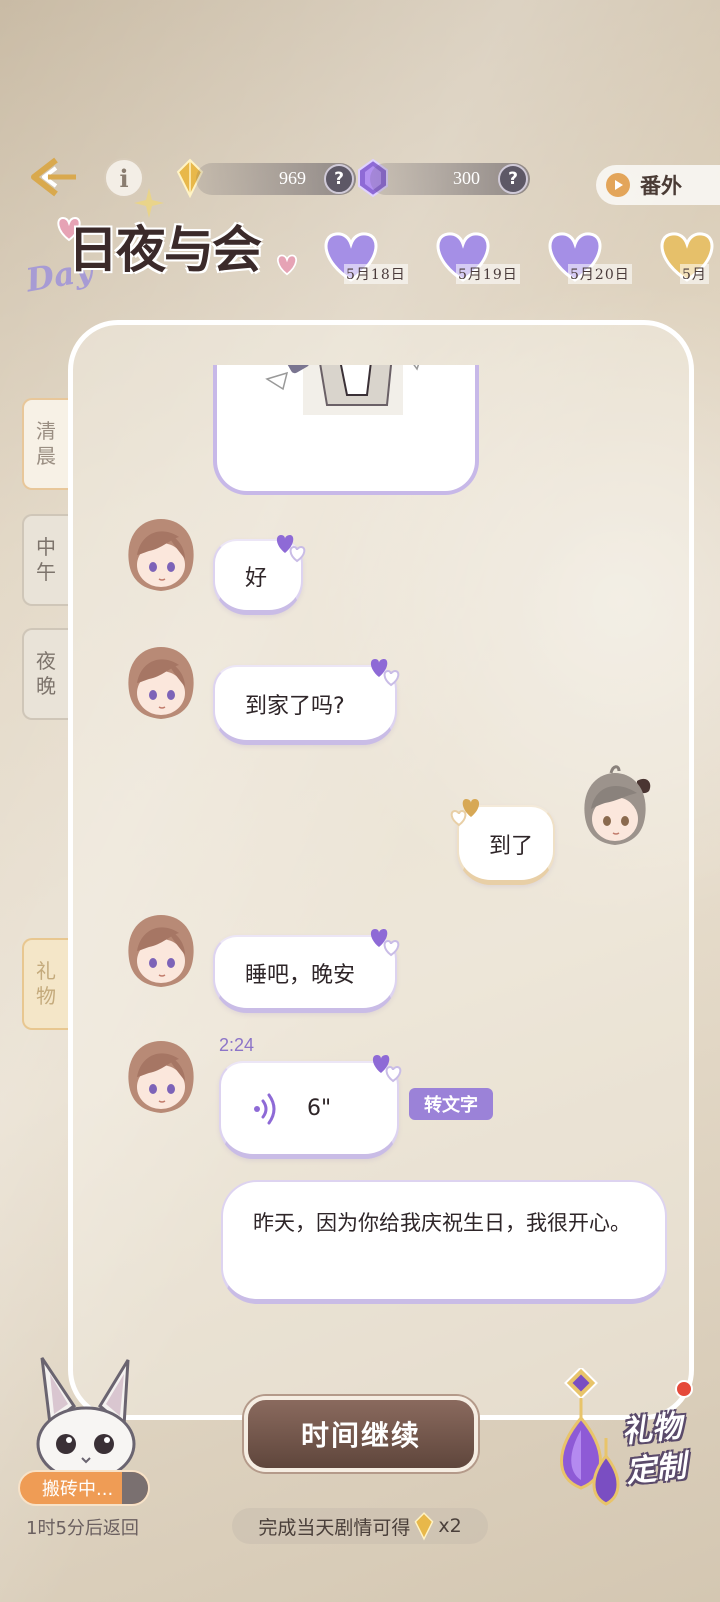  I want to click on transcript-bubble: 昨天，因为你给我庆祝生日，我很开心。, so click(444, 1242).